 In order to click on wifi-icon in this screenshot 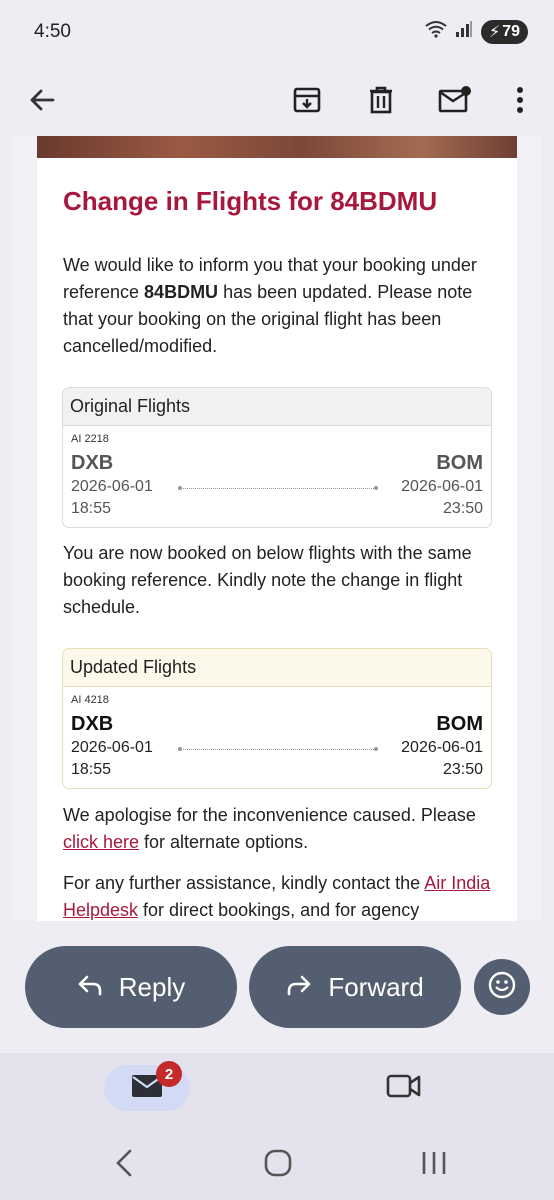, I will do `click(436, 32)`.